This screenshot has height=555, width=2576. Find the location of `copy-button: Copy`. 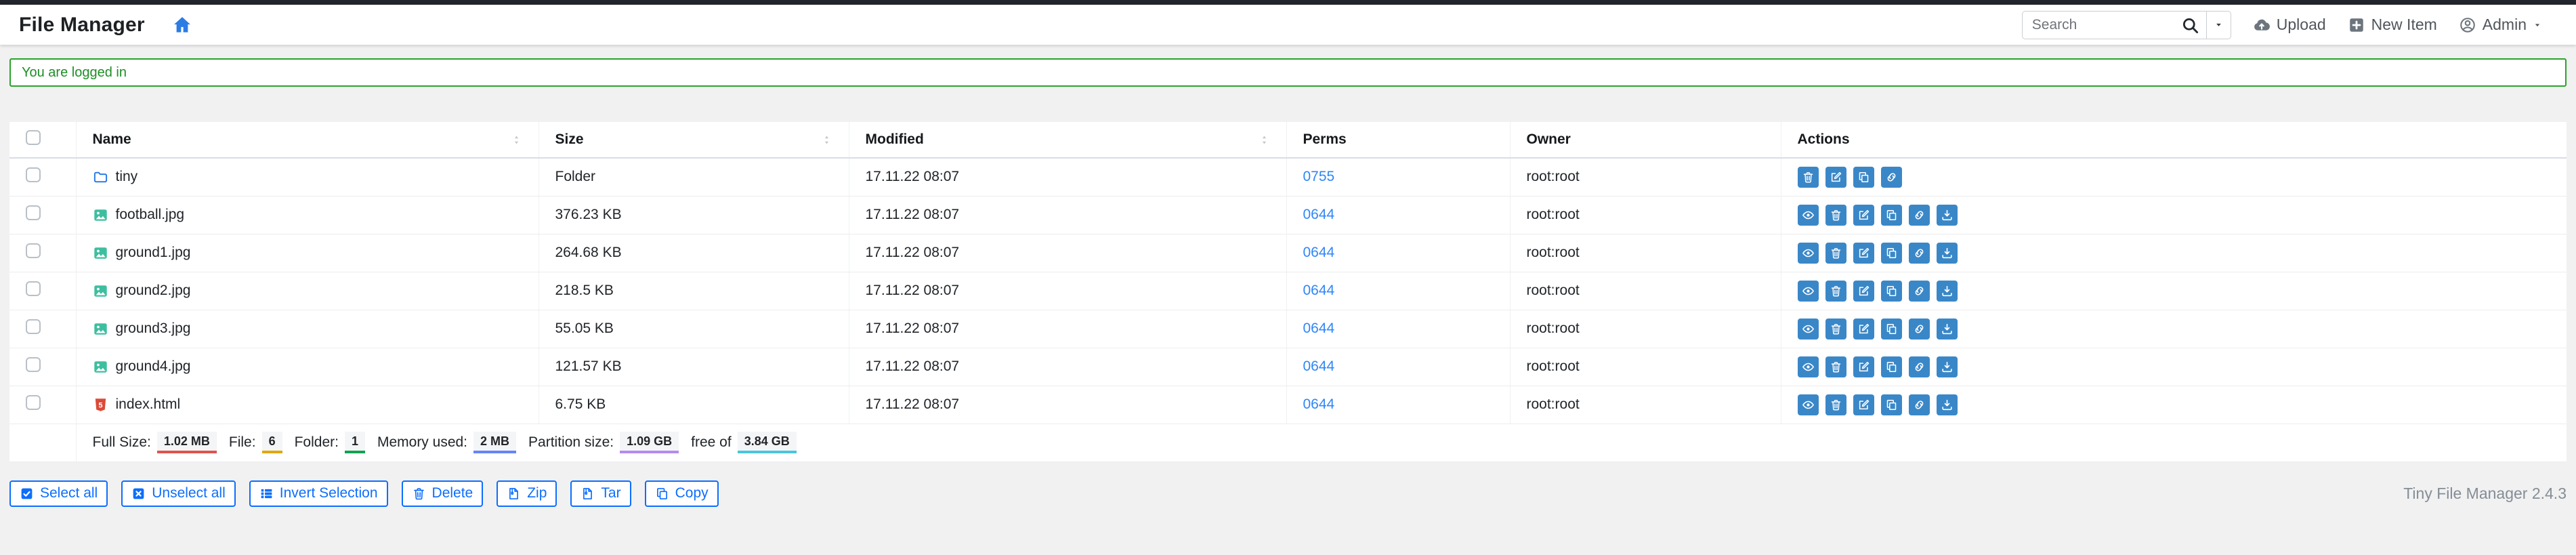

copy-button: Copy is located at coordinates (681, 494).